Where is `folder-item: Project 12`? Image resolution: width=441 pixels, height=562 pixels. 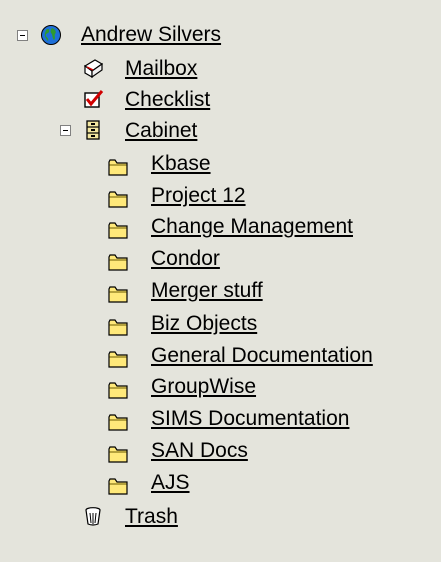 folder-item: Project 12 is located at coordinates (220, 197).